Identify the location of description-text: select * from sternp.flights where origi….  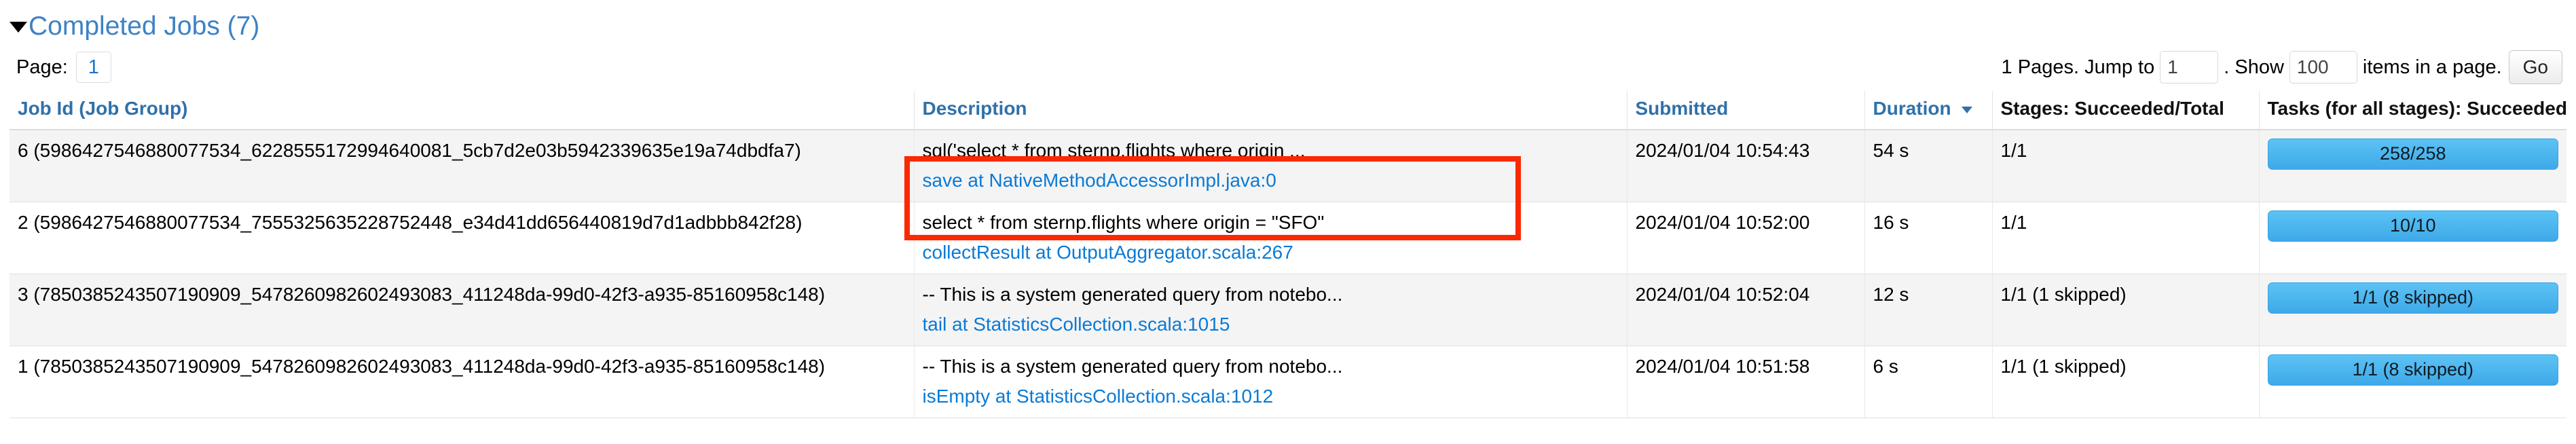
(1123, 222).